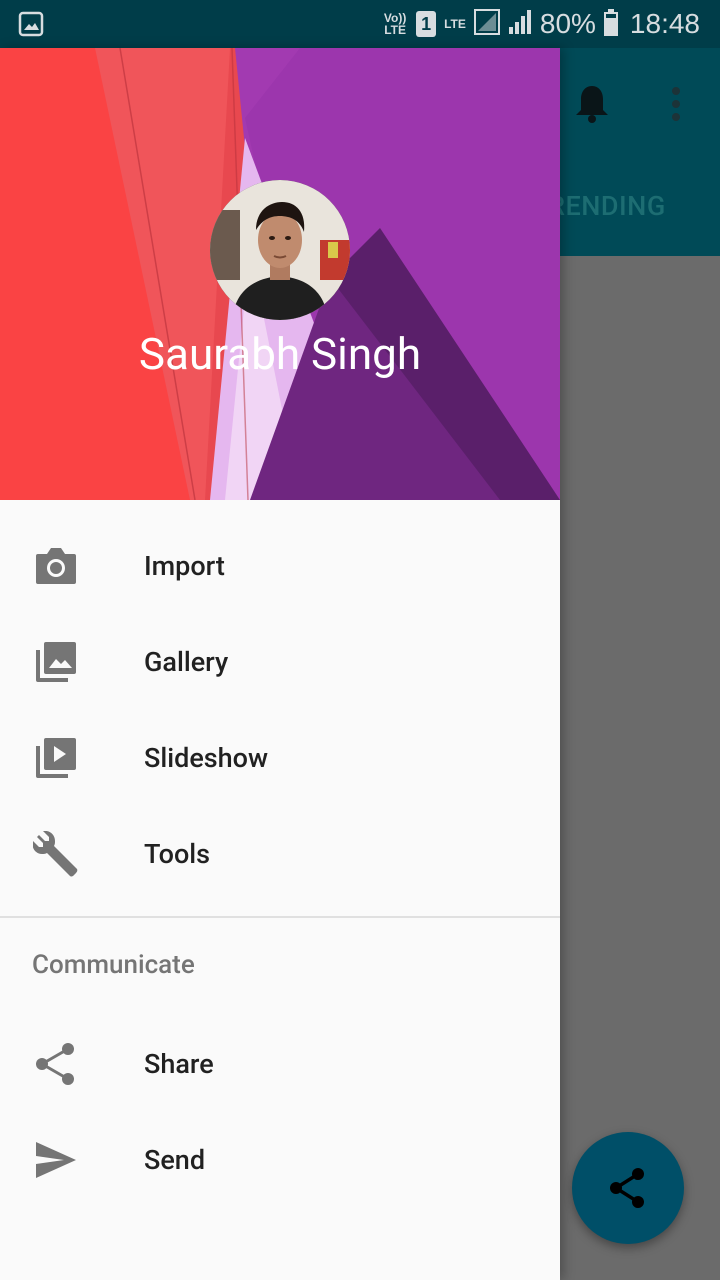  I want to click on divider, so click(280, 917).